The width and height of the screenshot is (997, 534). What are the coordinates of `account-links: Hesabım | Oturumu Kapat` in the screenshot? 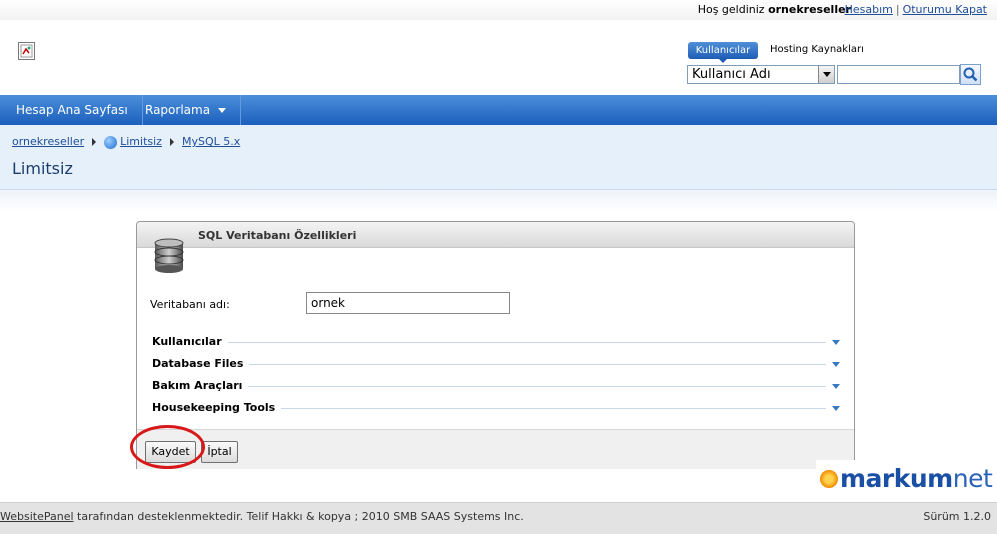 It's located at (915, 9).